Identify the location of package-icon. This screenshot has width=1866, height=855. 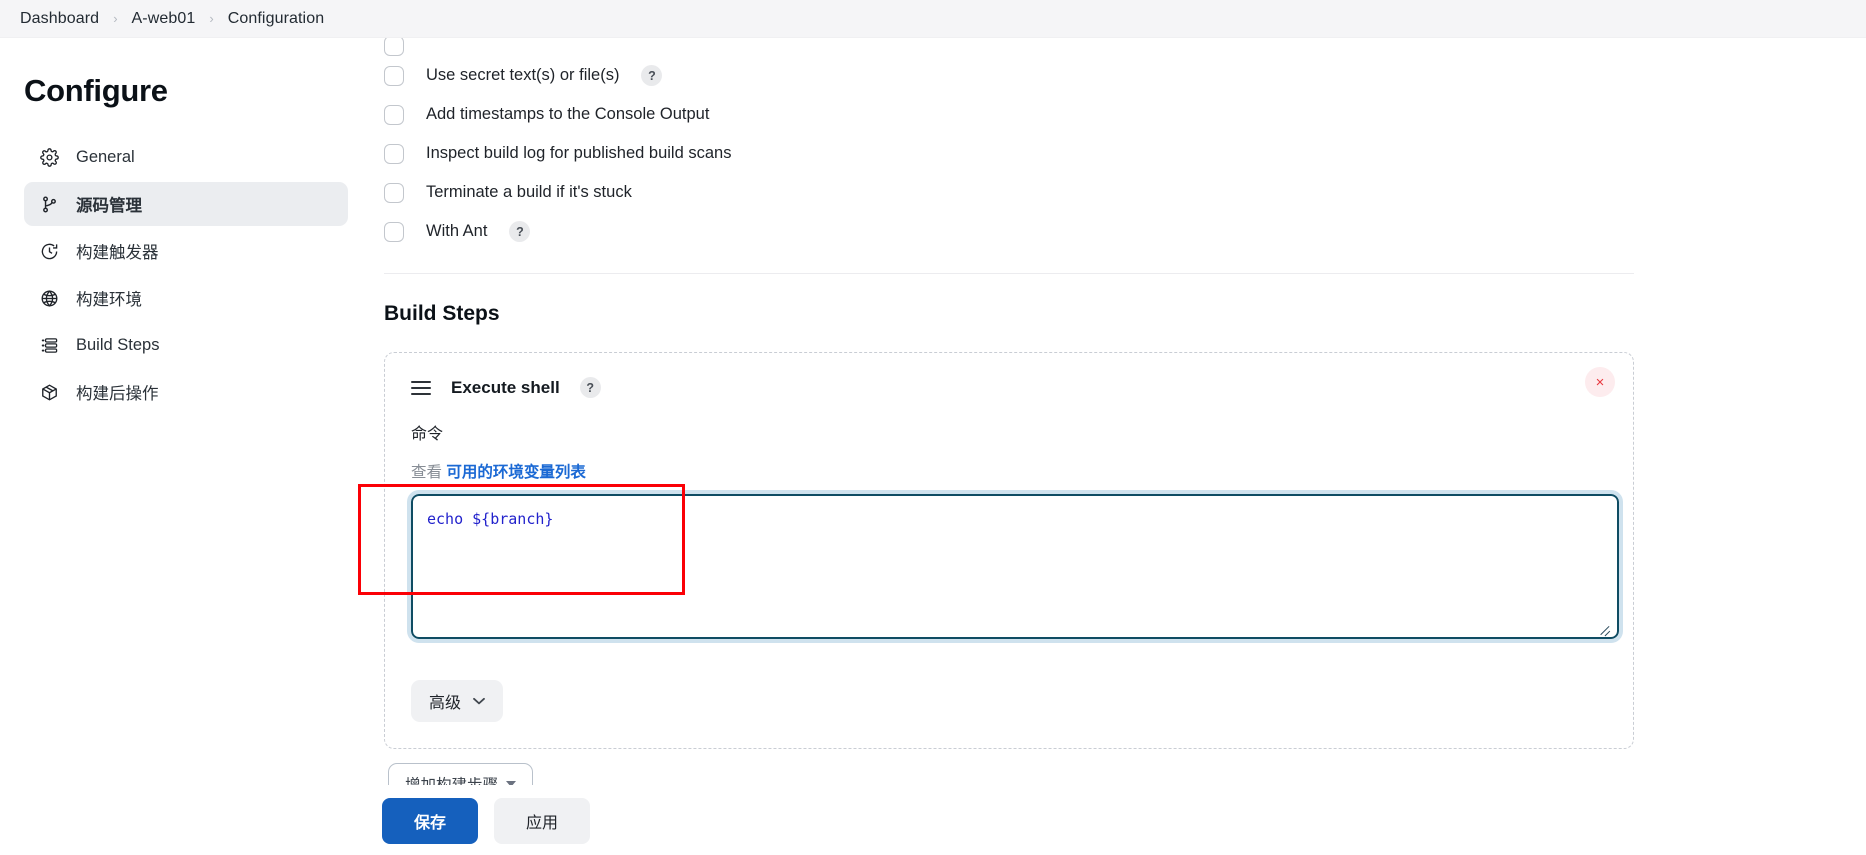
(49, 392).